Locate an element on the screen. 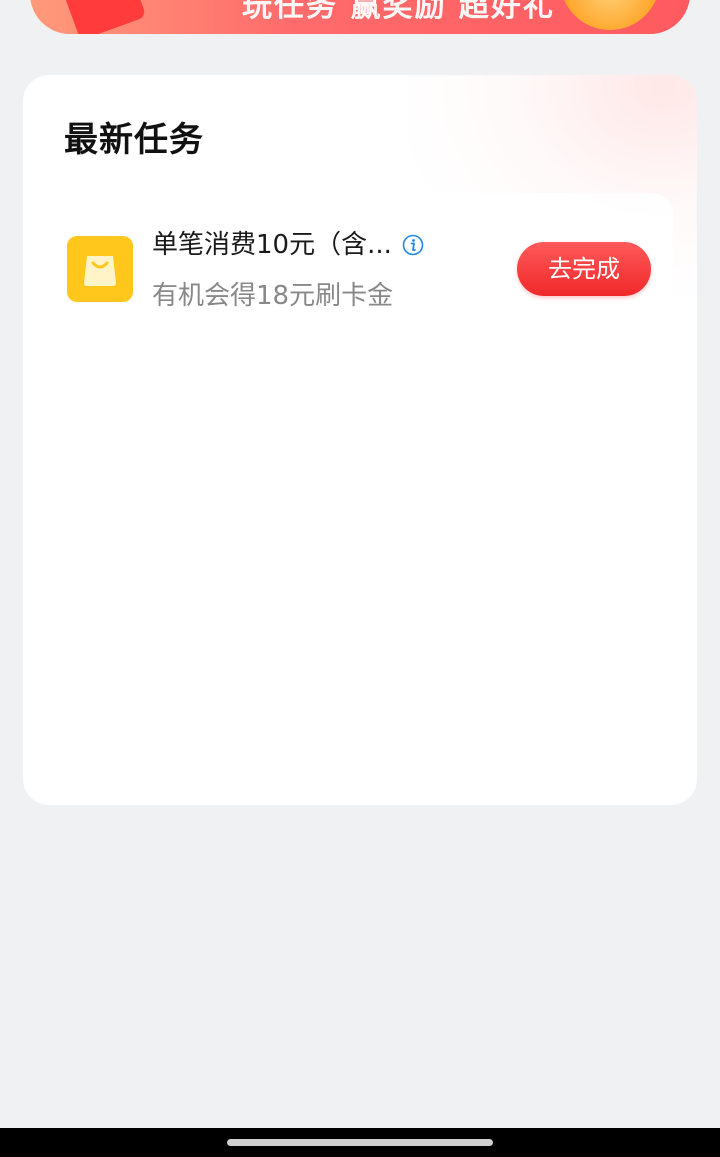 This screenshot has width=720, height=1157. system-navigation-bar is located at coordinates (360, 1142).